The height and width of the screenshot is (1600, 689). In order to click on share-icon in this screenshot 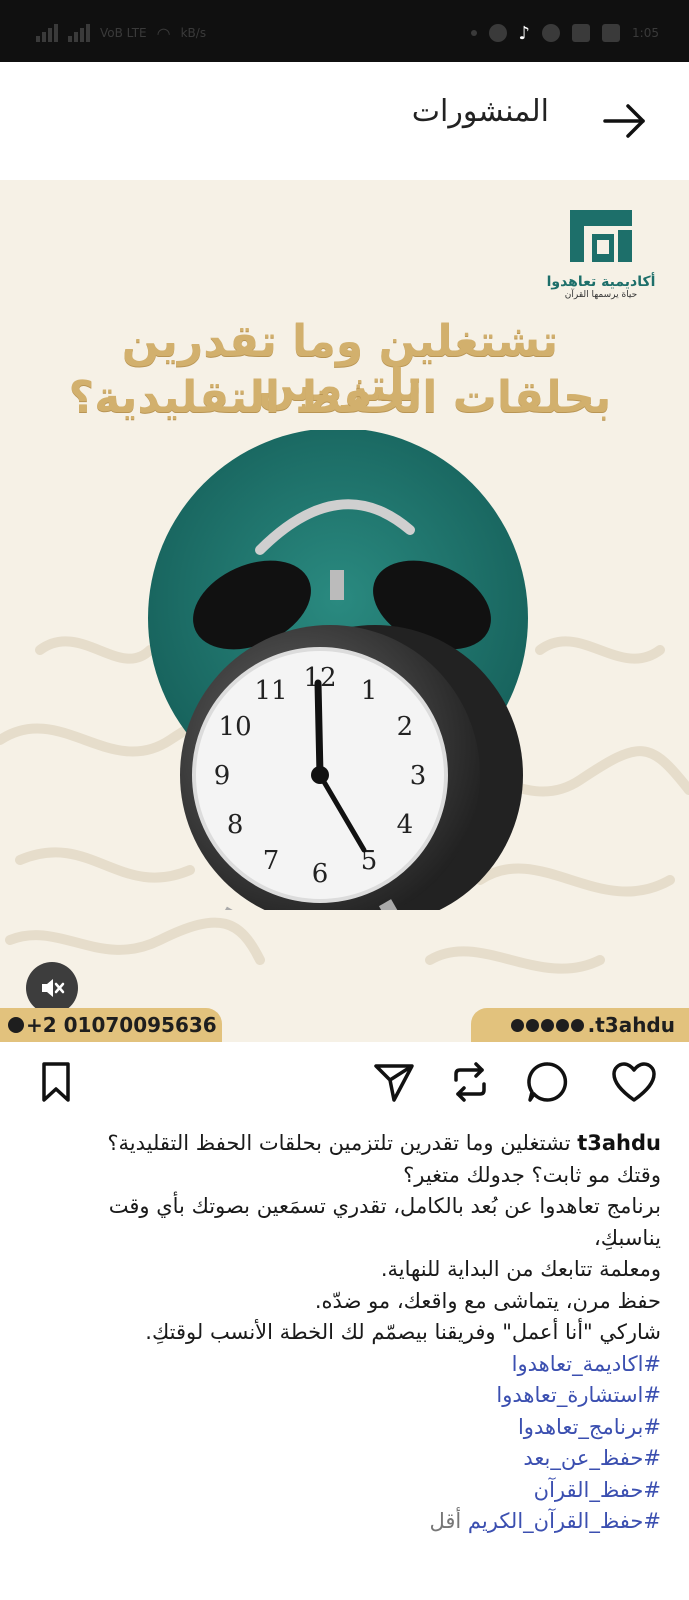, I will do `click(394, 1082)`.